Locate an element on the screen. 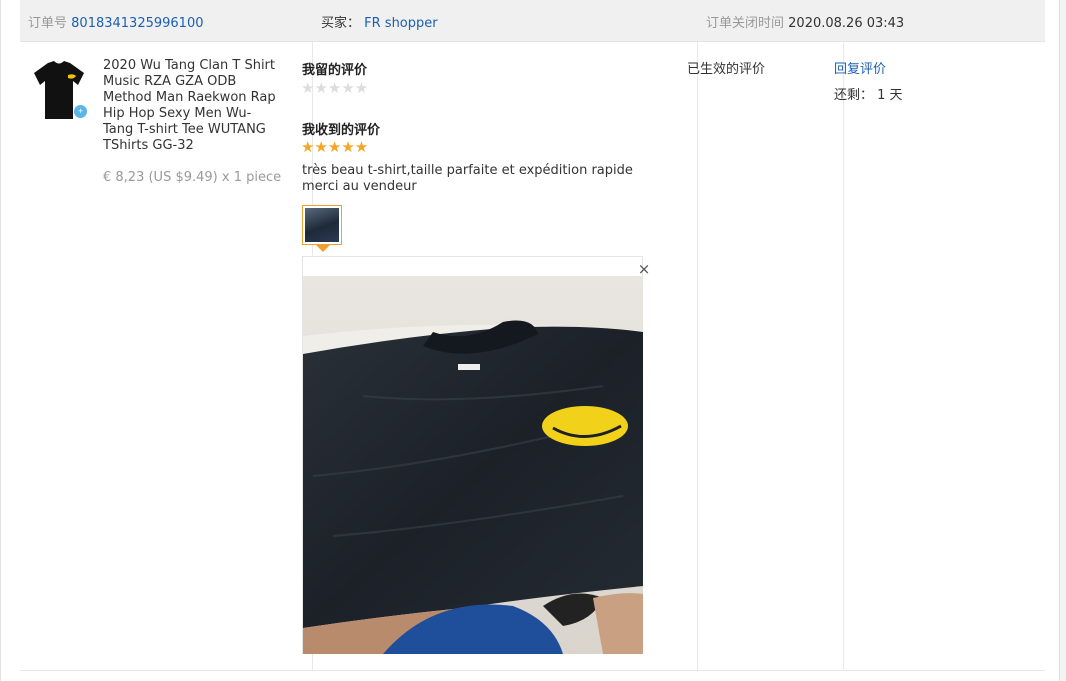 This screenshot has width=1066, height=681. order-closed-label: 订单关闭时间 is located at coordinates (745, 23).